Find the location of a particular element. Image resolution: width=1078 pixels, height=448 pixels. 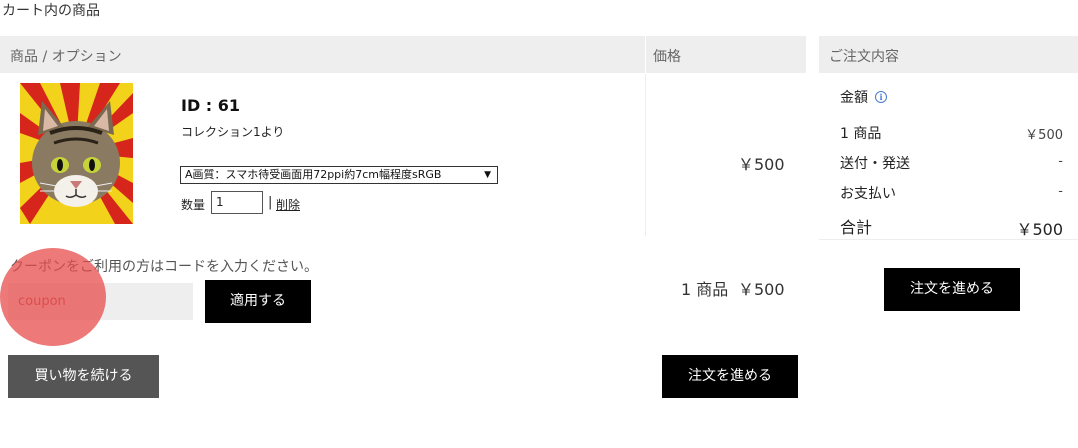

option-select-value: A画質：スマホ待受画面用72ppi約7cm幅程度sRGB is located at coordinates (313, 174).